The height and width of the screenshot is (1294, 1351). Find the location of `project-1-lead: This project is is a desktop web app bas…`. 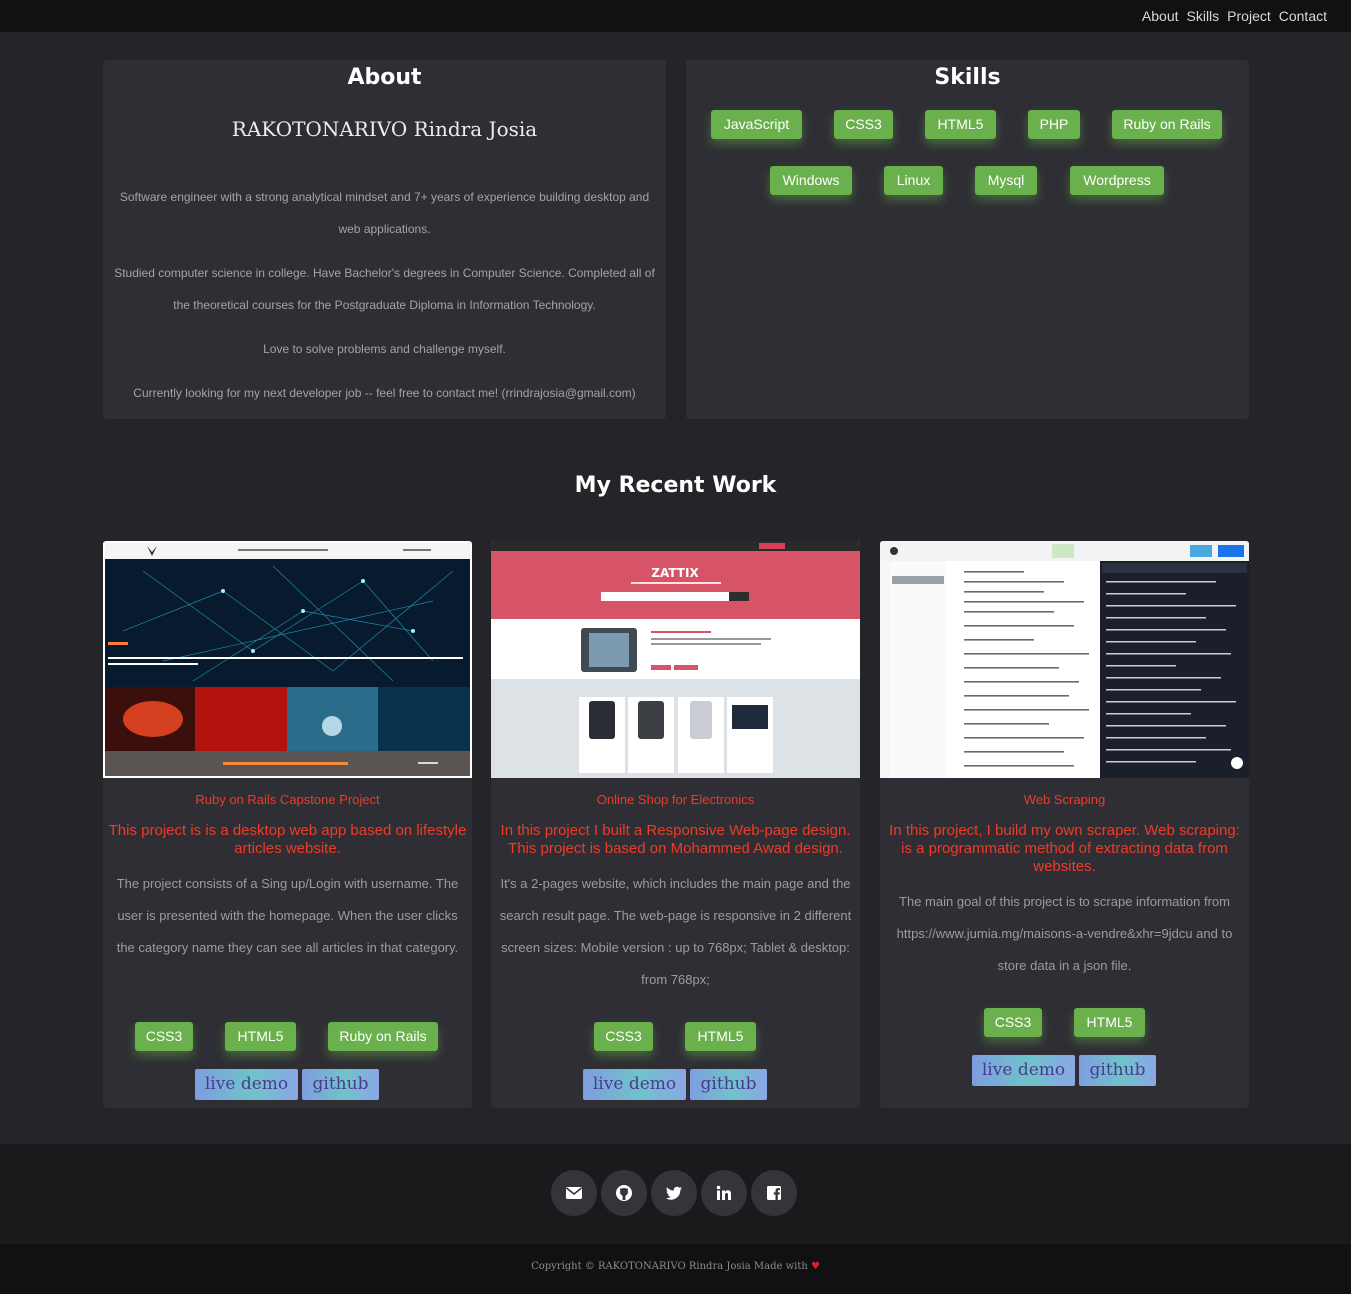

project-1-lead: This project is is a desktop web app bas… is located at coordinates (287, 839).